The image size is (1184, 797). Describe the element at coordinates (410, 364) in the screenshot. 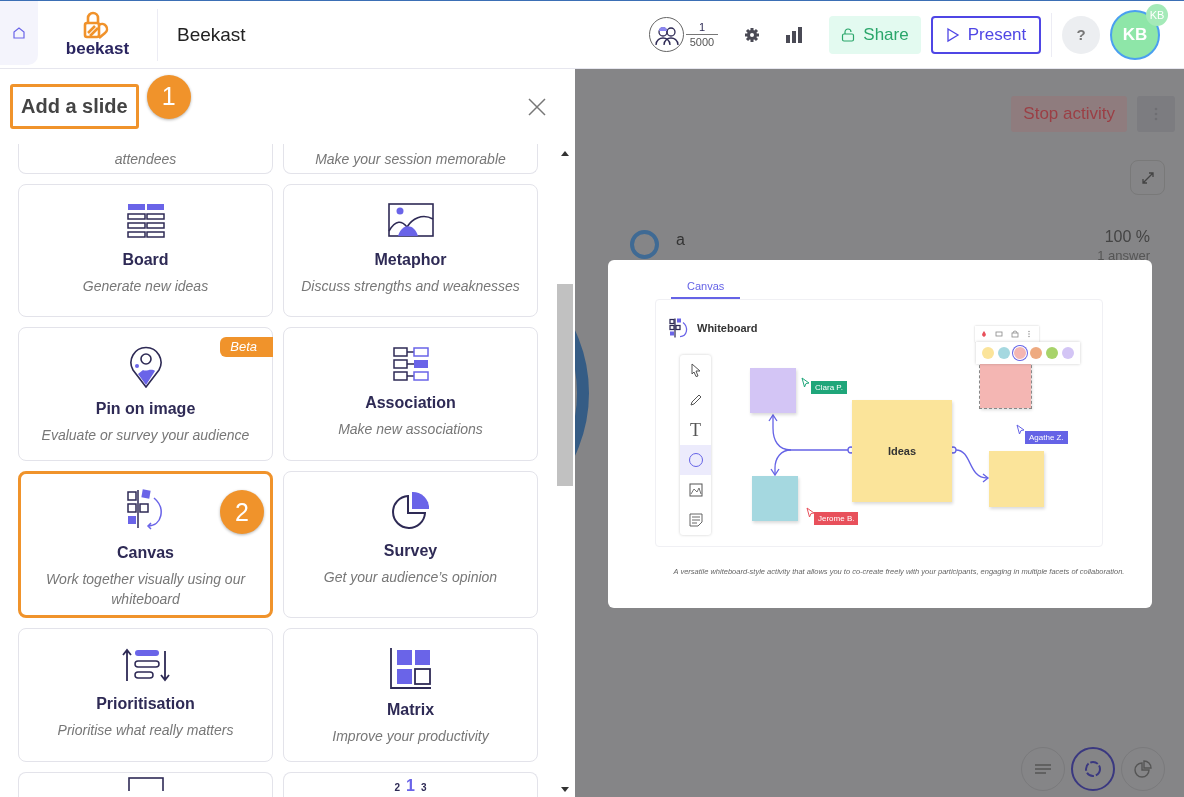

I see `association-icon` at that location.